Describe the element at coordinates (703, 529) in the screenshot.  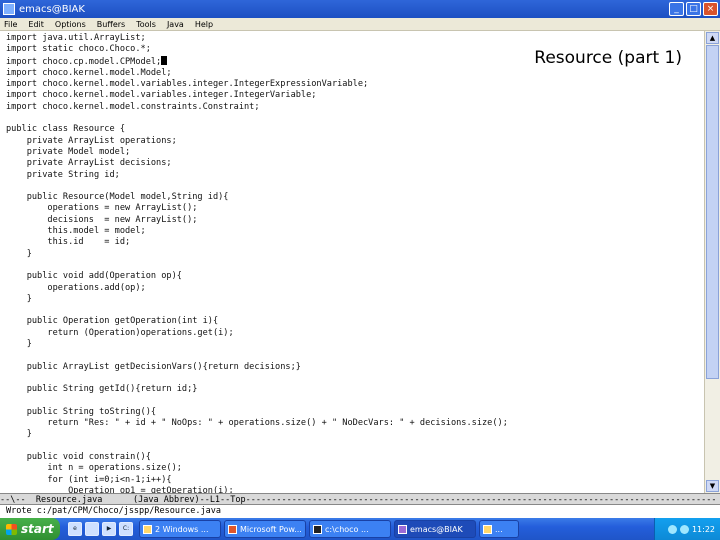
I see `clock: 11:22` at that location.